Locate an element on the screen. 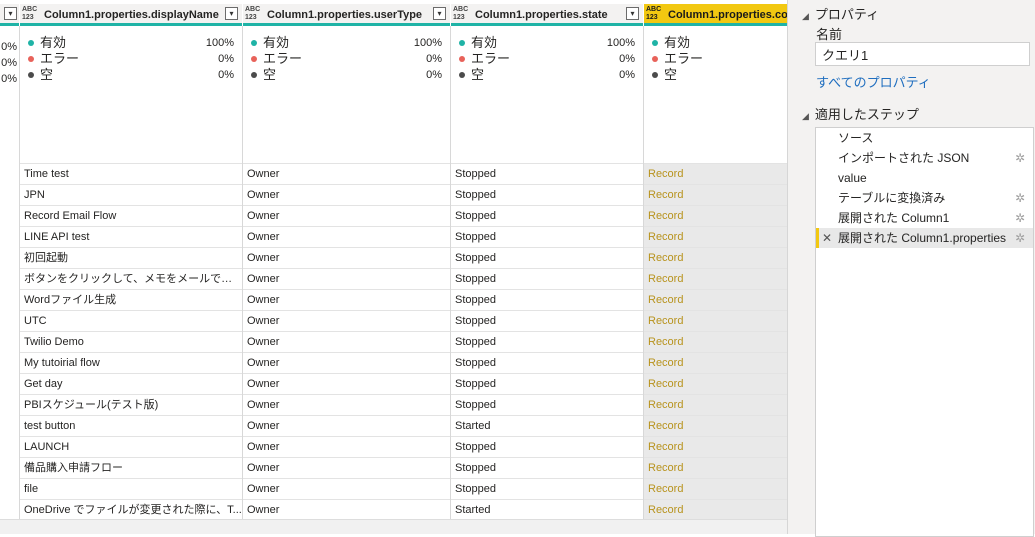  horizontal-scrollbar is located at coordinates (393, 526).